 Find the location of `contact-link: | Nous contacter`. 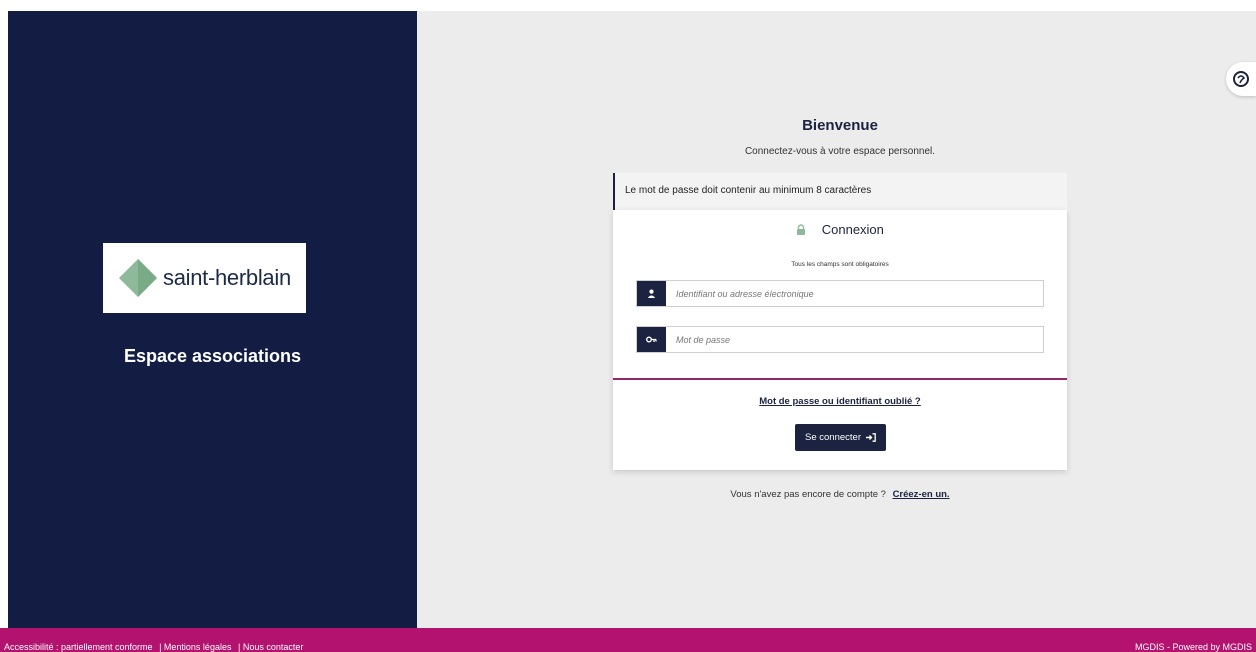

contact-link: | Nous contacter is located at coordinates (270, 647).